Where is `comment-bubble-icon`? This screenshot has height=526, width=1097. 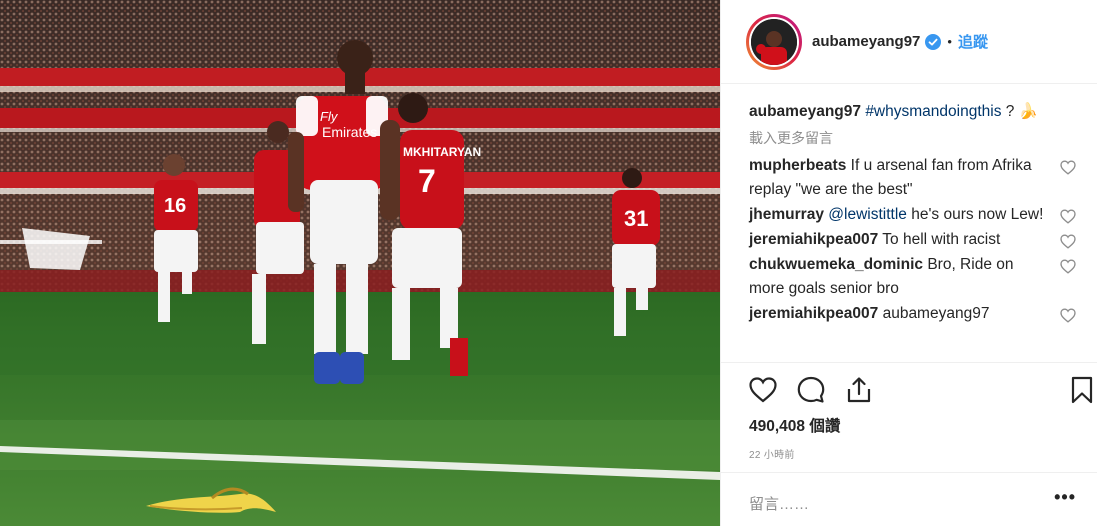
comment-bubble-icon is located at coordinates (811, 390).